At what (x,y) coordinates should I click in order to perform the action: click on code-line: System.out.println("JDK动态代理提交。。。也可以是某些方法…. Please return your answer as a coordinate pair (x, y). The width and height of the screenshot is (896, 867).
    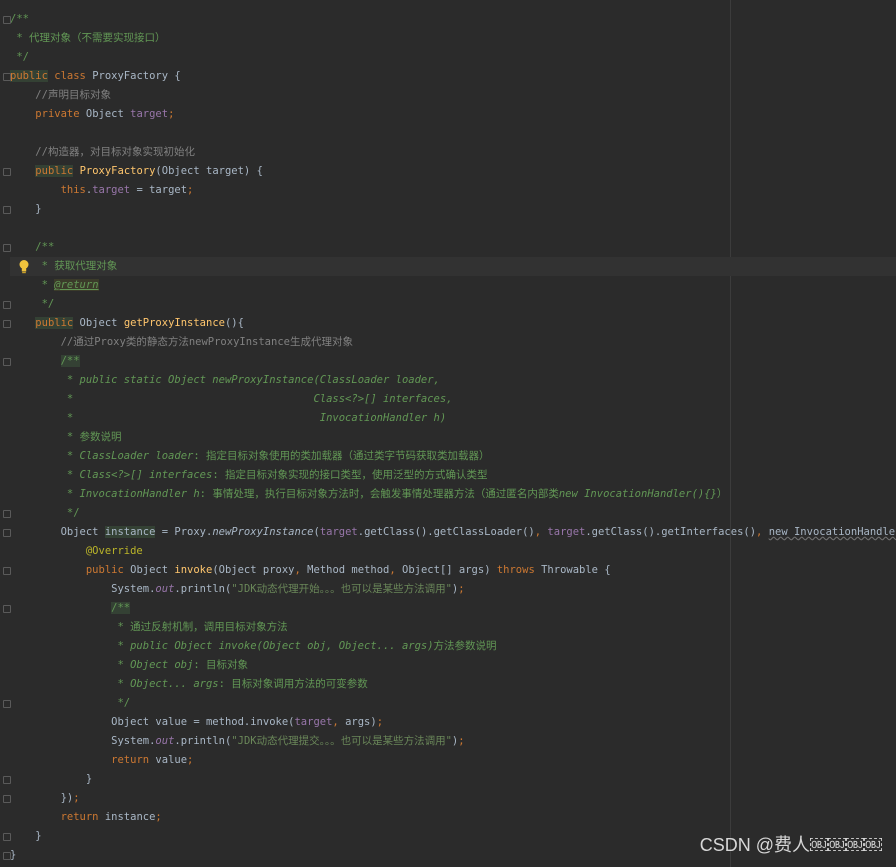
    Looking at the image, I should click on (453, 741).